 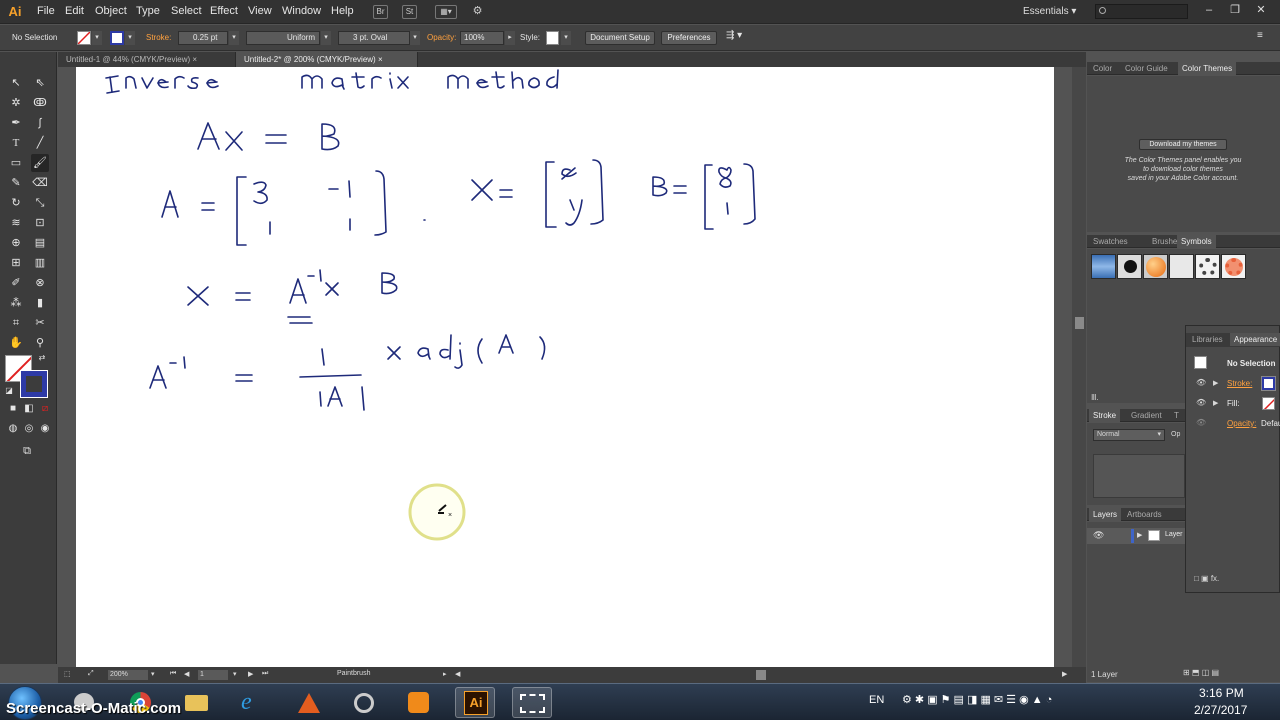 What do you see at coordinates (689, 38) in the screenshot?
I see `preferences-button: Preferences` at bounding box center [689, 38].